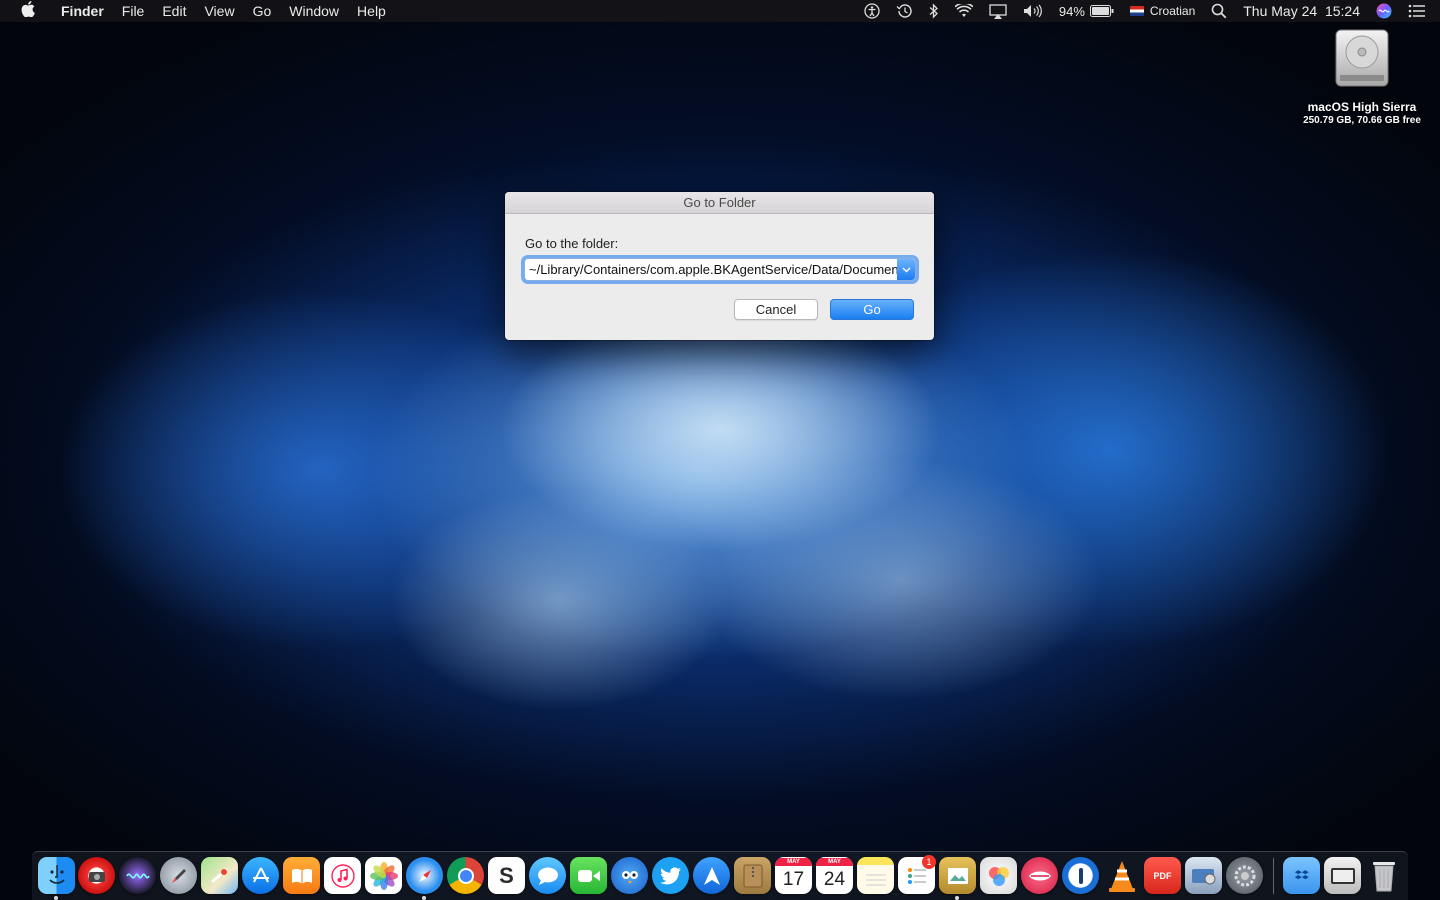  What do you see at coordinates (934, 11) in the screenshot?
I see `bluetooth-icon` at bounding box center [934, 11].